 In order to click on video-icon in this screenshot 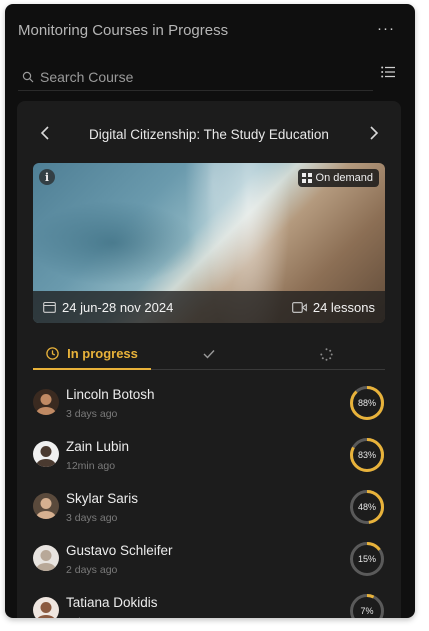, I will do `click(299, 307)`.